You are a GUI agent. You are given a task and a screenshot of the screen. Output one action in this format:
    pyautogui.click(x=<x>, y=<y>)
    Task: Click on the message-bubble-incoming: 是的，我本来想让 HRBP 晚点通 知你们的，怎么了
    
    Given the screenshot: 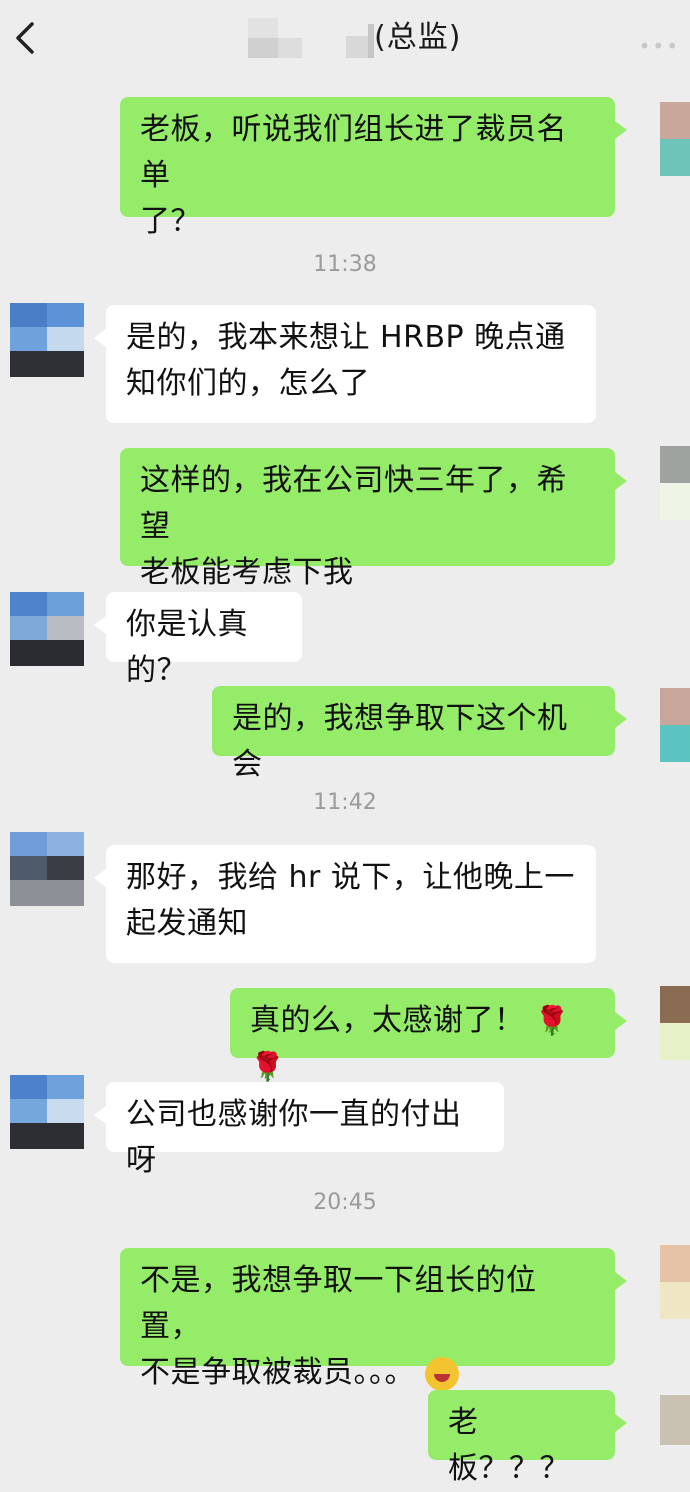 What is the action you would take?
    pyautogui.click(x=345, y=364)
    